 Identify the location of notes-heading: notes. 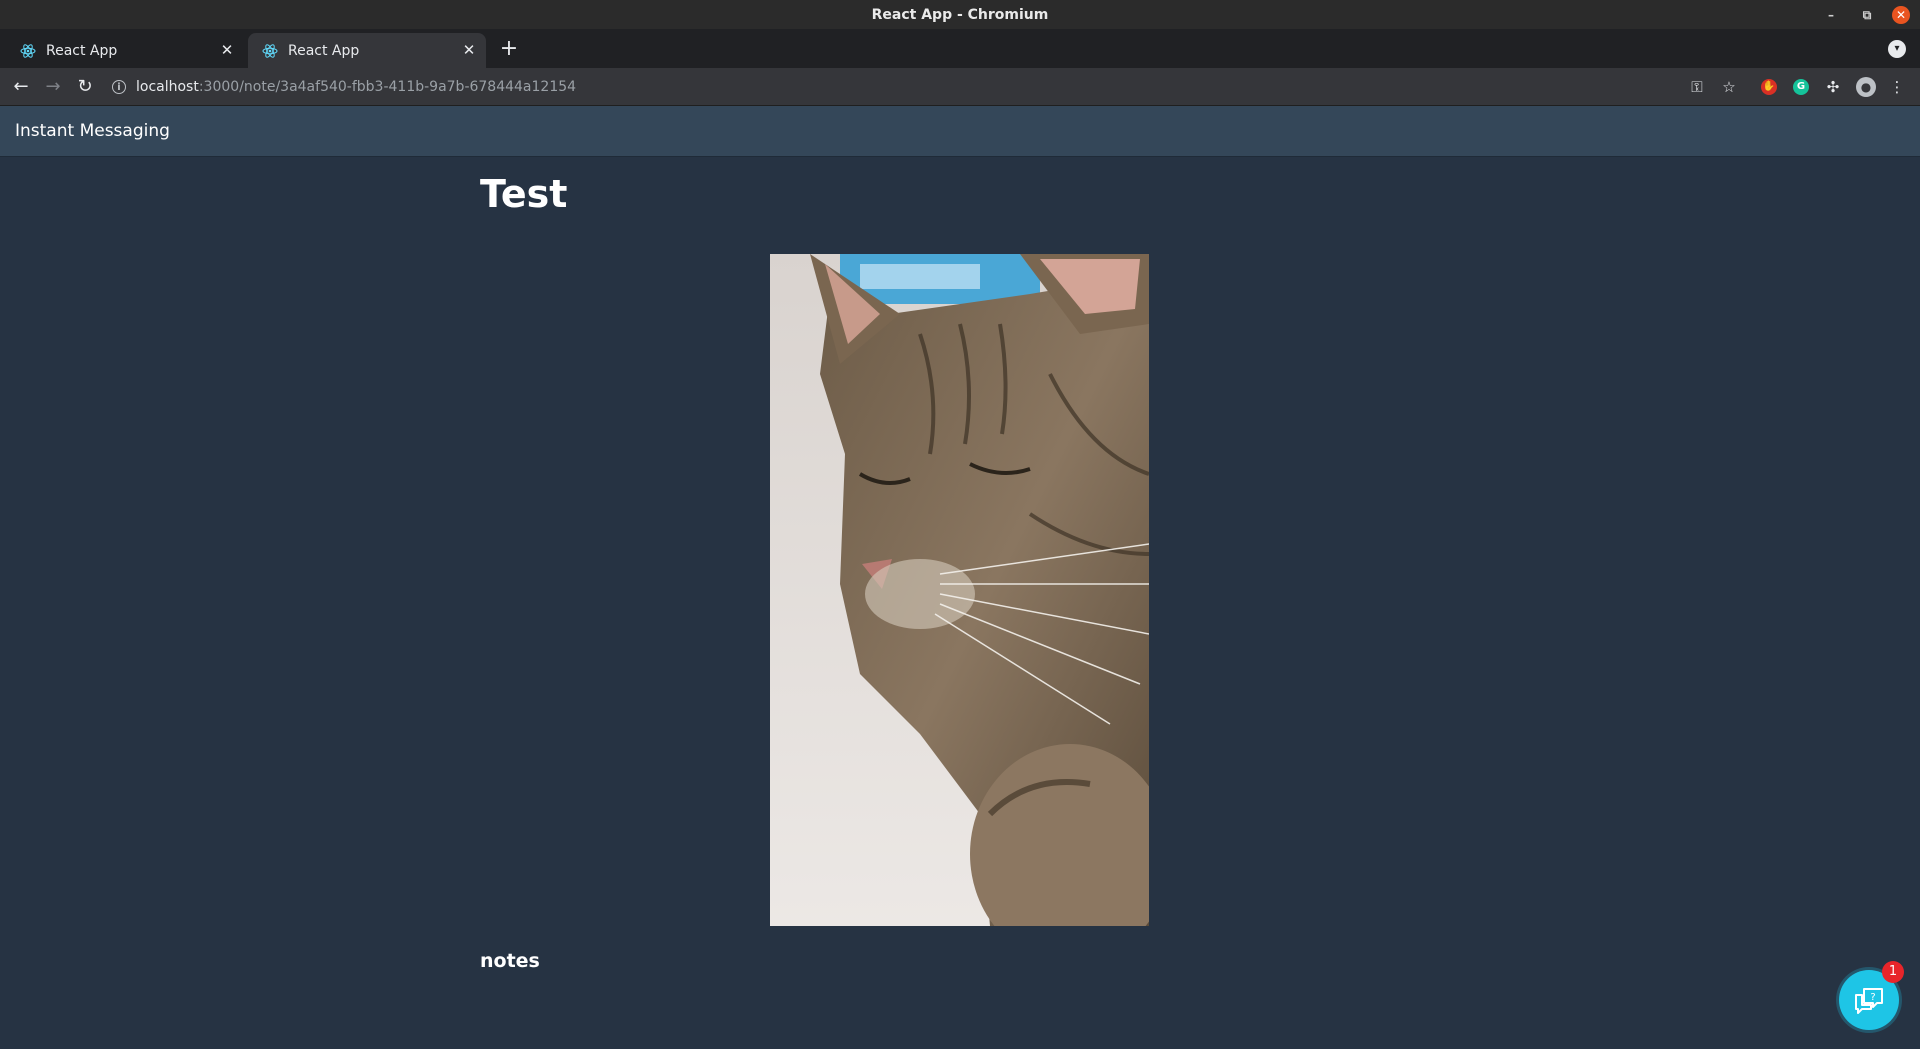
(510, 961).